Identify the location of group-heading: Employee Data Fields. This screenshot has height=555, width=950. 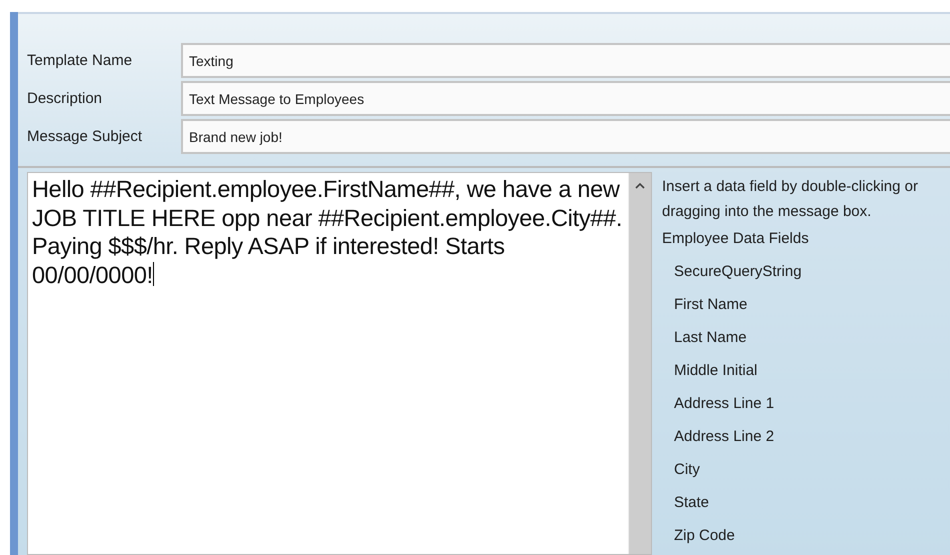
(736, 238).